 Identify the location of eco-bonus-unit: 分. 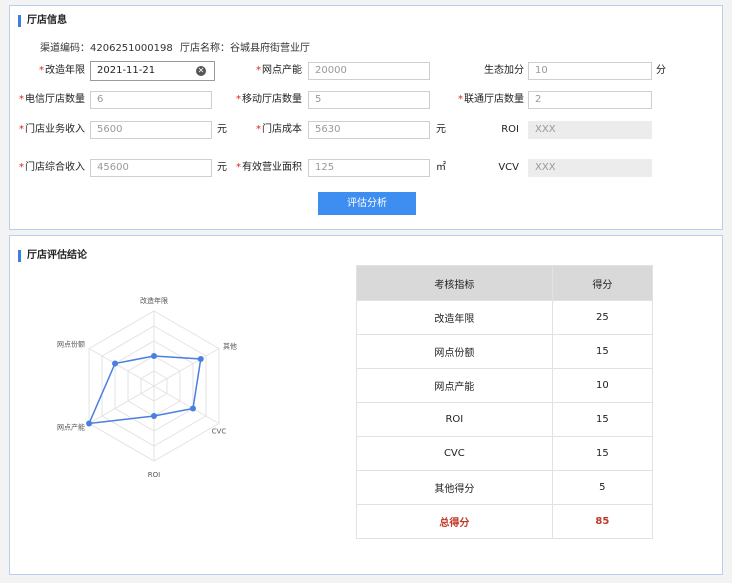
(661, 70).